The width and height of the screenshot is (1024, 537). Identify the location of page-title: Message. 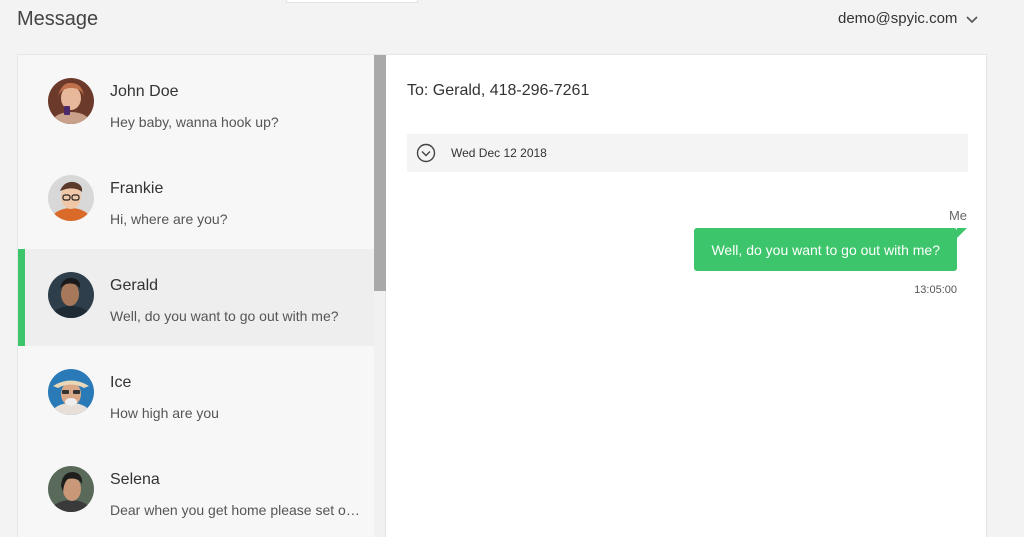
(58, 19).